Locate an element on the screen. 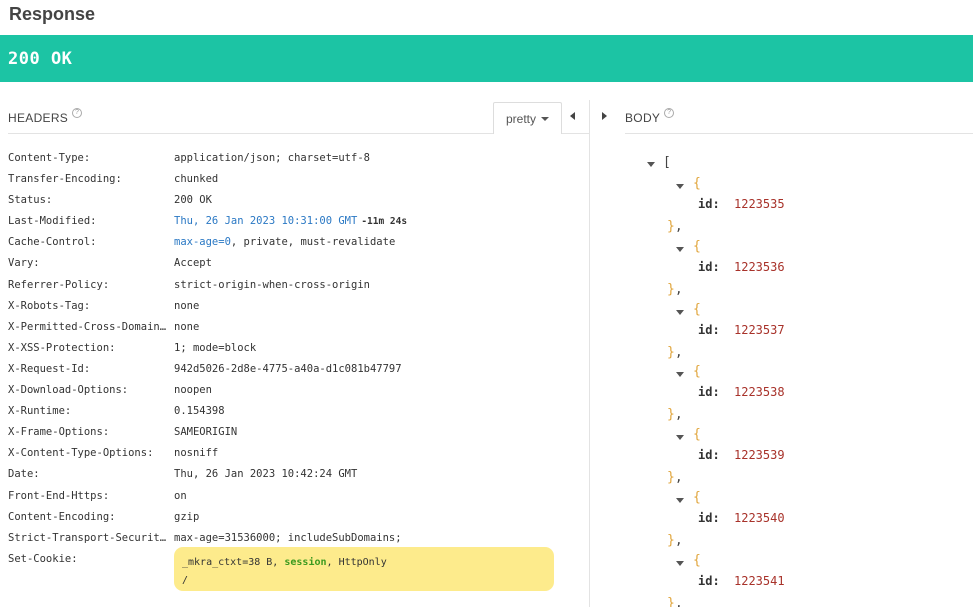 The height and width of the screenshot is (607, 973). header-row: X-Download-Options: noopen is located at coordinates (293, 394).